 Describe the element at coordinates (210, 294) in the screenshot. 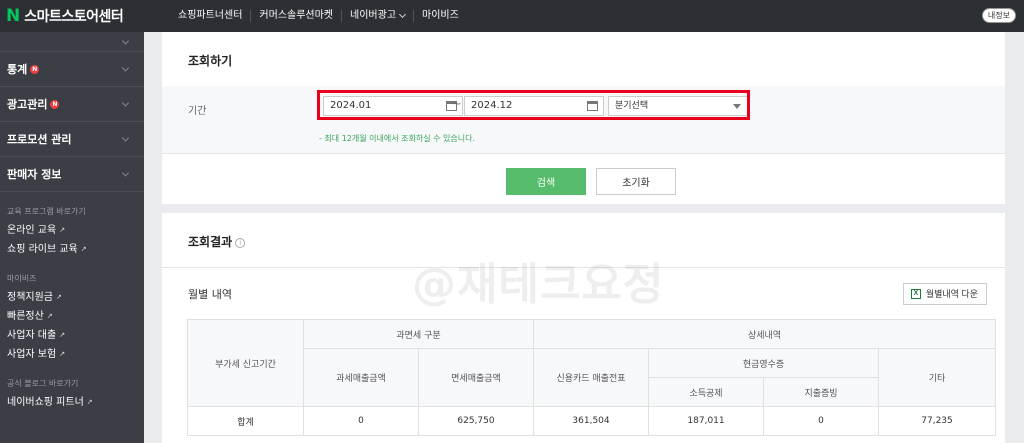

I see `monthly-title: 월별 내역` at that location.